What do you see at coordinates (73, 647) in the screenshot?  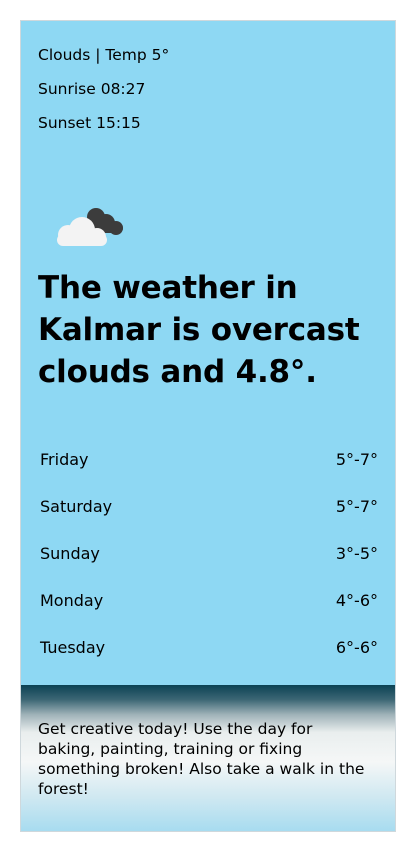 I see `forecast-day: Tuesday` at bounding box center [73, 647].